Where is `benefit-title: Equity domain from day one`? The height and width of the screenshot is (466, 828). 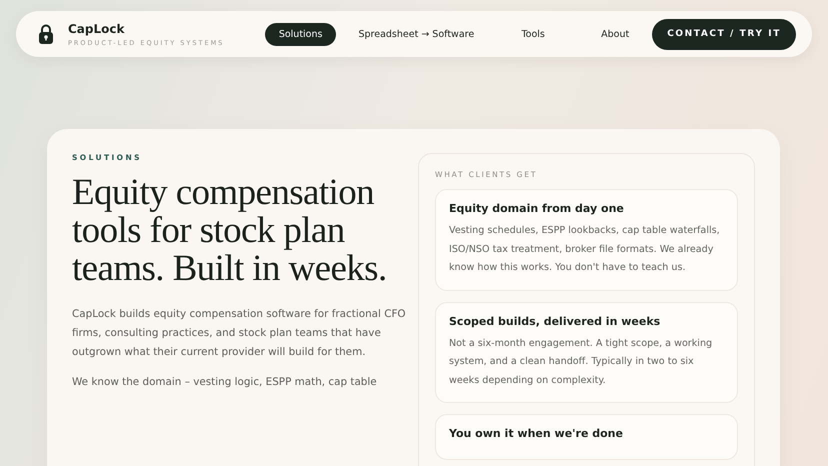
benefit-title: Equity domain from day one is located at coordinates (537, 208).